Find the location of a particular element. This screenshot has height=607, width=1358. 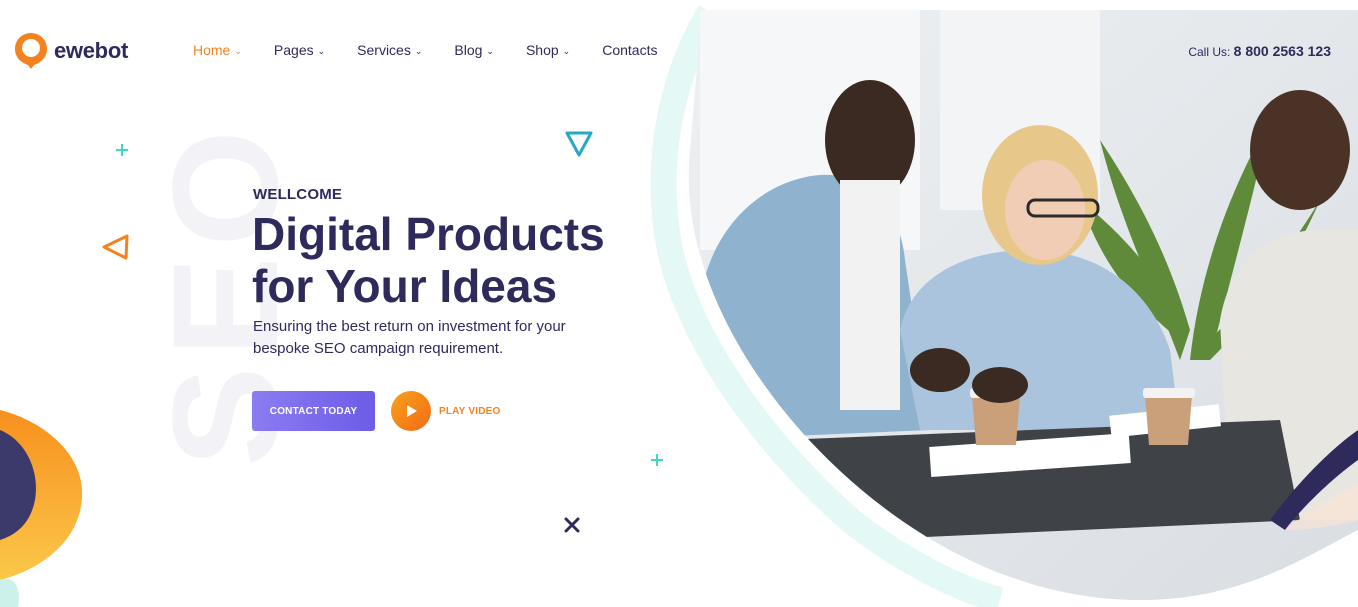

nav-item-services: Services ⌄ is located at coordinates (389, 50).